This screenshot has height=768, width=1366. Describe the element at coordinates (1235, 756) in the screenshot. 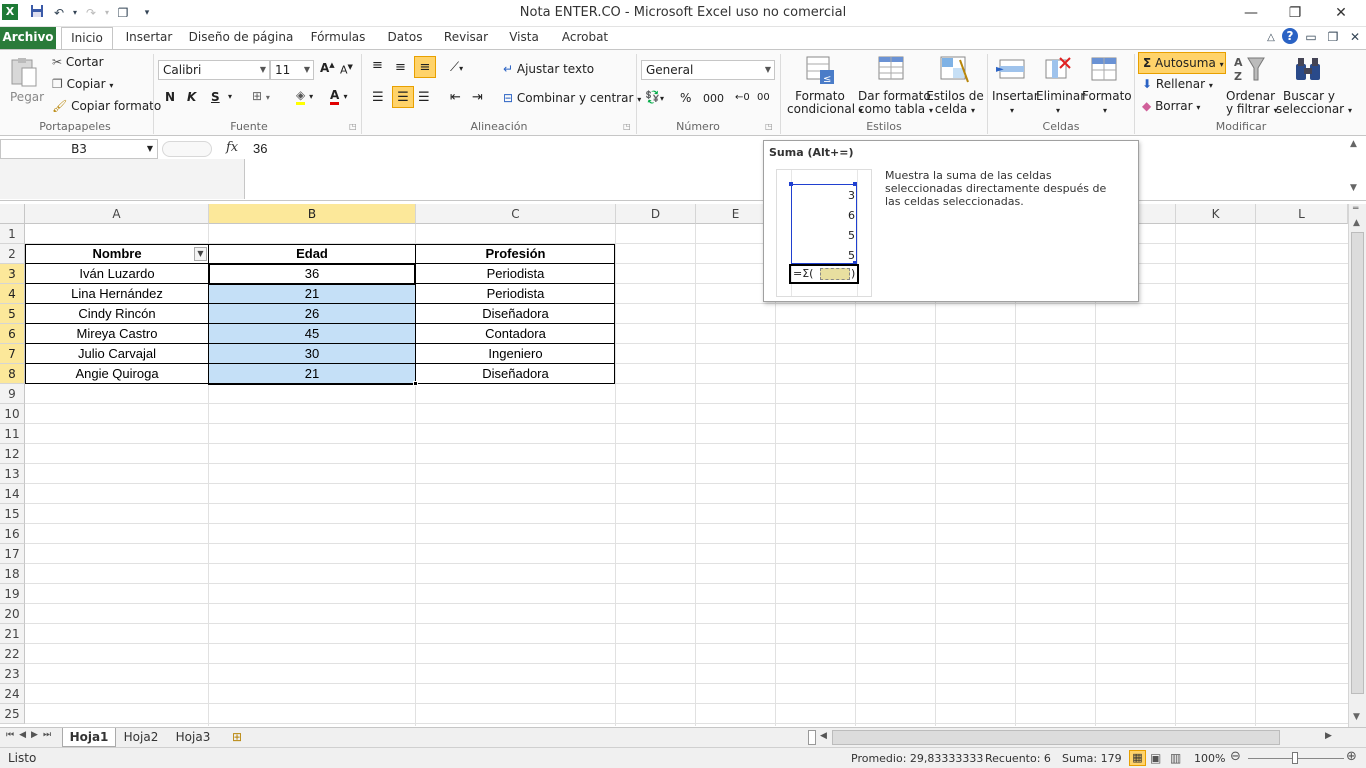

I see `zoom-out-icon: ⊖` at that location.